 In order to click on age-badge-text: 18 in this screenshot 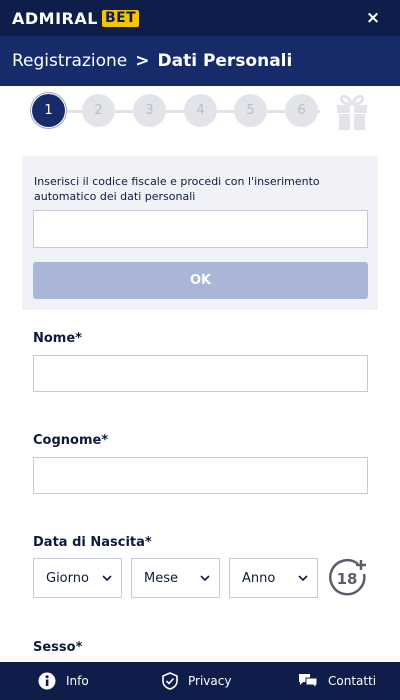, I will do `click(347, 579)`.